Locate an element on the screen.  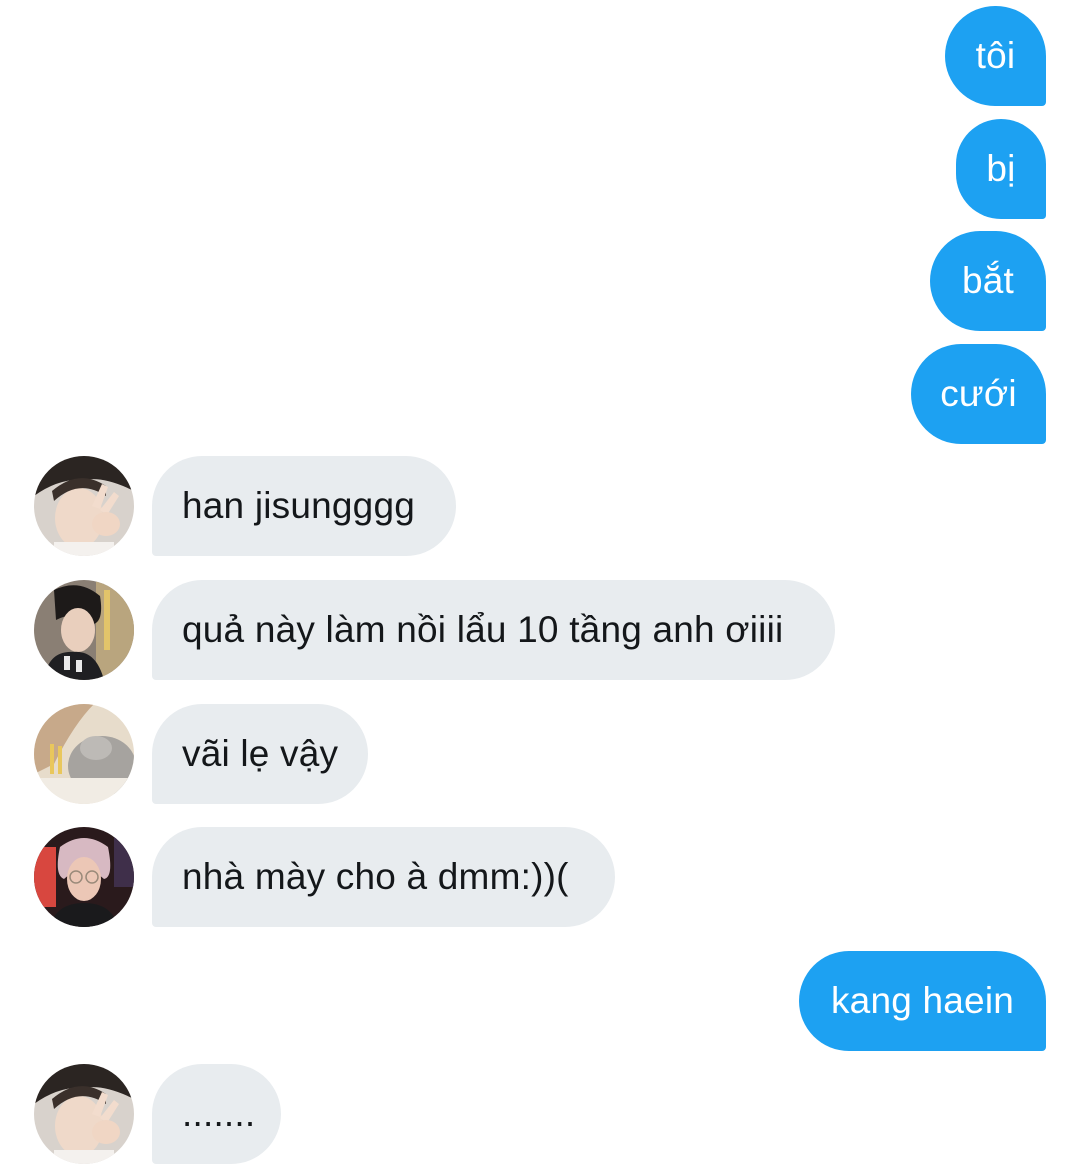
message-text: vãi lẹ vậy is located at coordinates (260, 753).